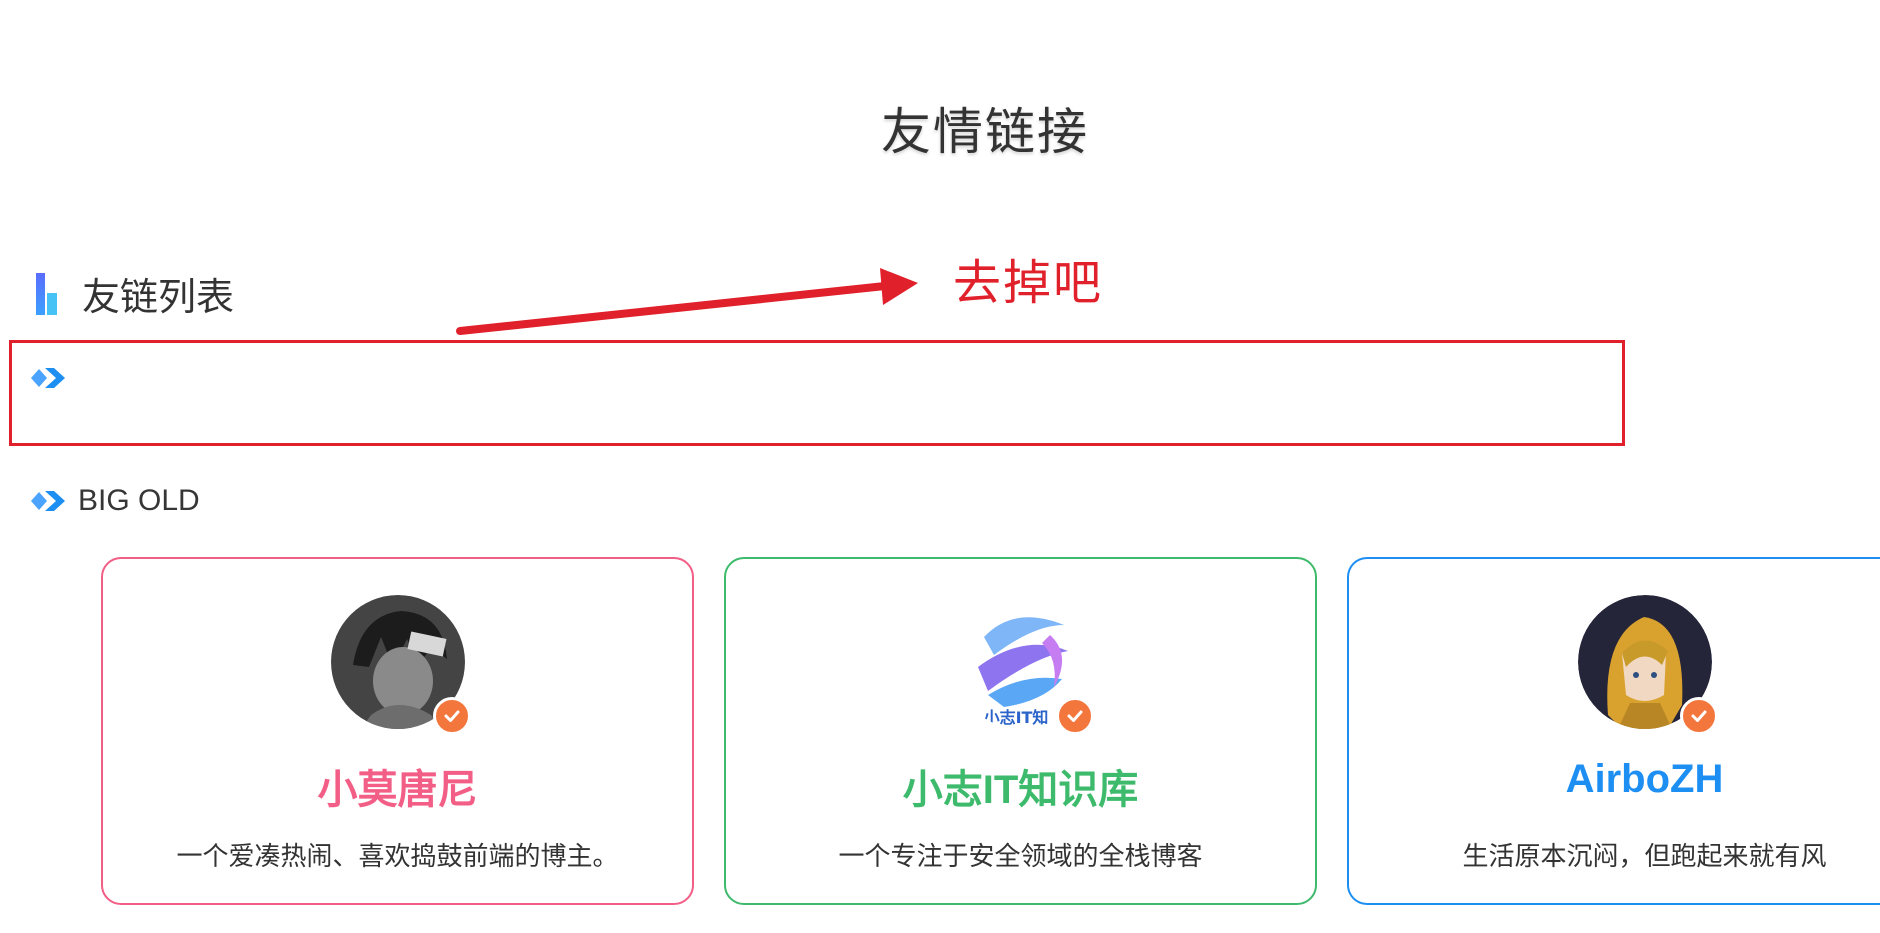  What do you see at coordinates (1644, 857) in the screenshot?
I see `card-description: 生活原本沉闷，但跑起来就有风` at bounding box center [1644, 857].